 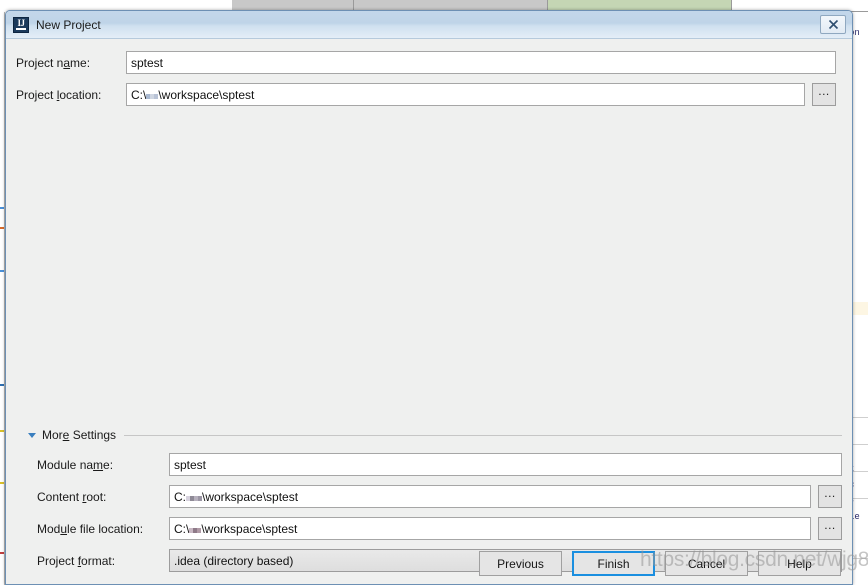 I want to click on content-root-label: Content root:, so click(x=103, y=497).